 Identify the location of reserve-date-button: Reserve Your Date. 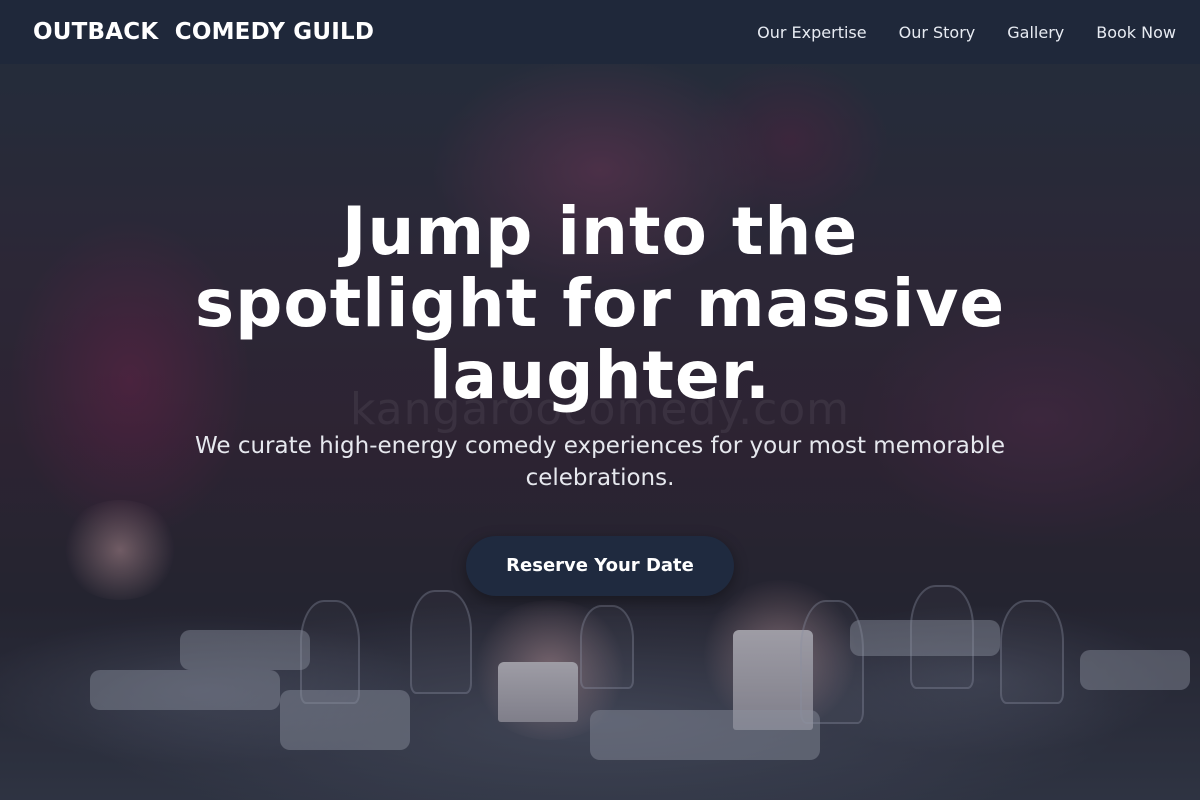
(600, 566).